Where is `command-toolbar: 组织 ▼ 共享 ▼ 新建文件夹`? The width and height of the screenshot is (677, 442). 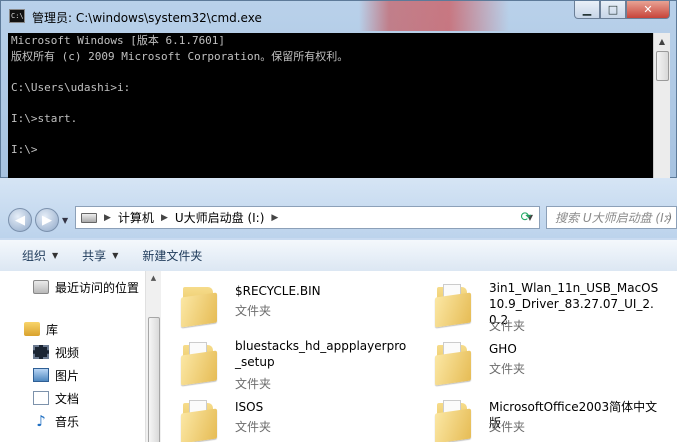 command-toolbar: 组织 ▼ 共享 ▼ 新建文件夹 is located at coordinates (338, 256).